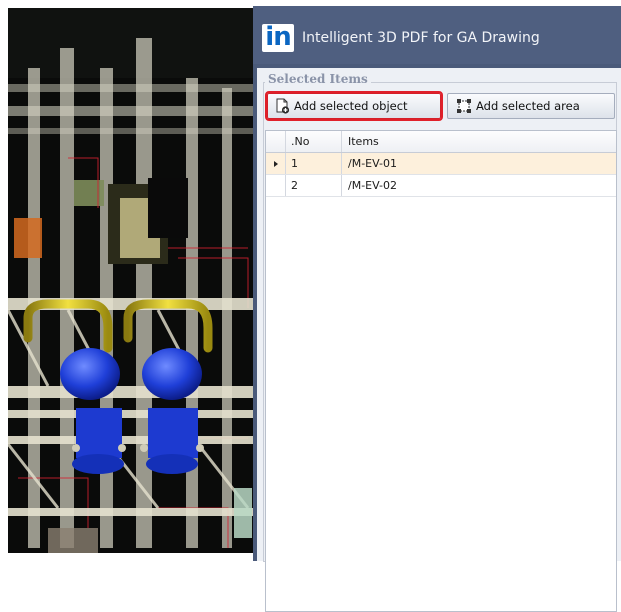 The image size is (621, 612). What do you see at coordinates (479, 163) in the screenshot?
I see `row-item-name: /M-EV-01` at bounding box center [479, 163].